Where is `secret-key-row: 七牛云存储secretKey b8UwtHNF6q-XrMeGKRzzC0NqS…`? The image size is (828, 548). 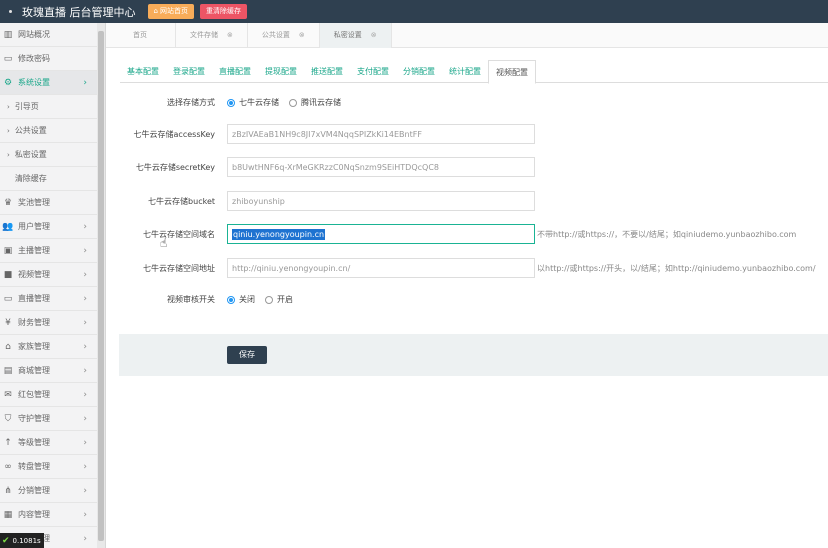 secret-key-row: 七牛云存储secretKey b8UwtHNF6q-XrMeGKRzzC0NqS… is located at coordinates (327, 167).